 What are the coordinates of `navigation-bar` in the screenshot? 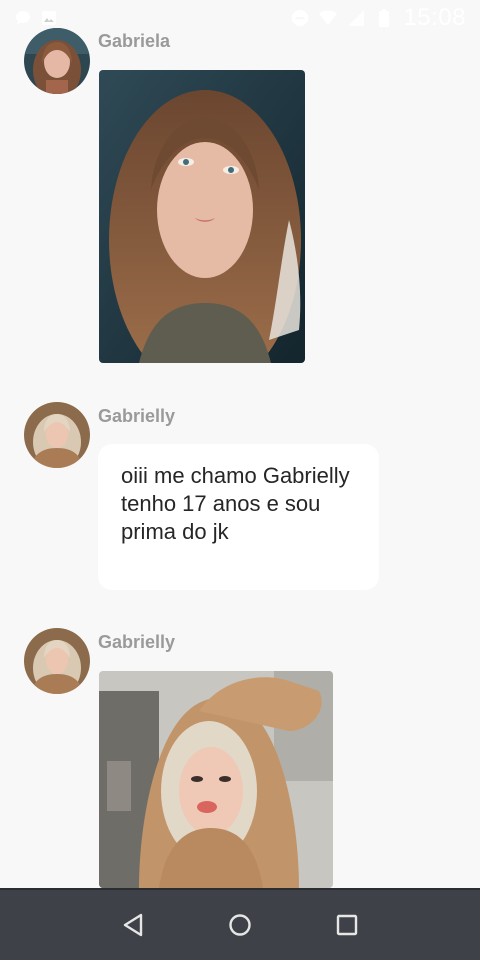 It's located at (240, 924).